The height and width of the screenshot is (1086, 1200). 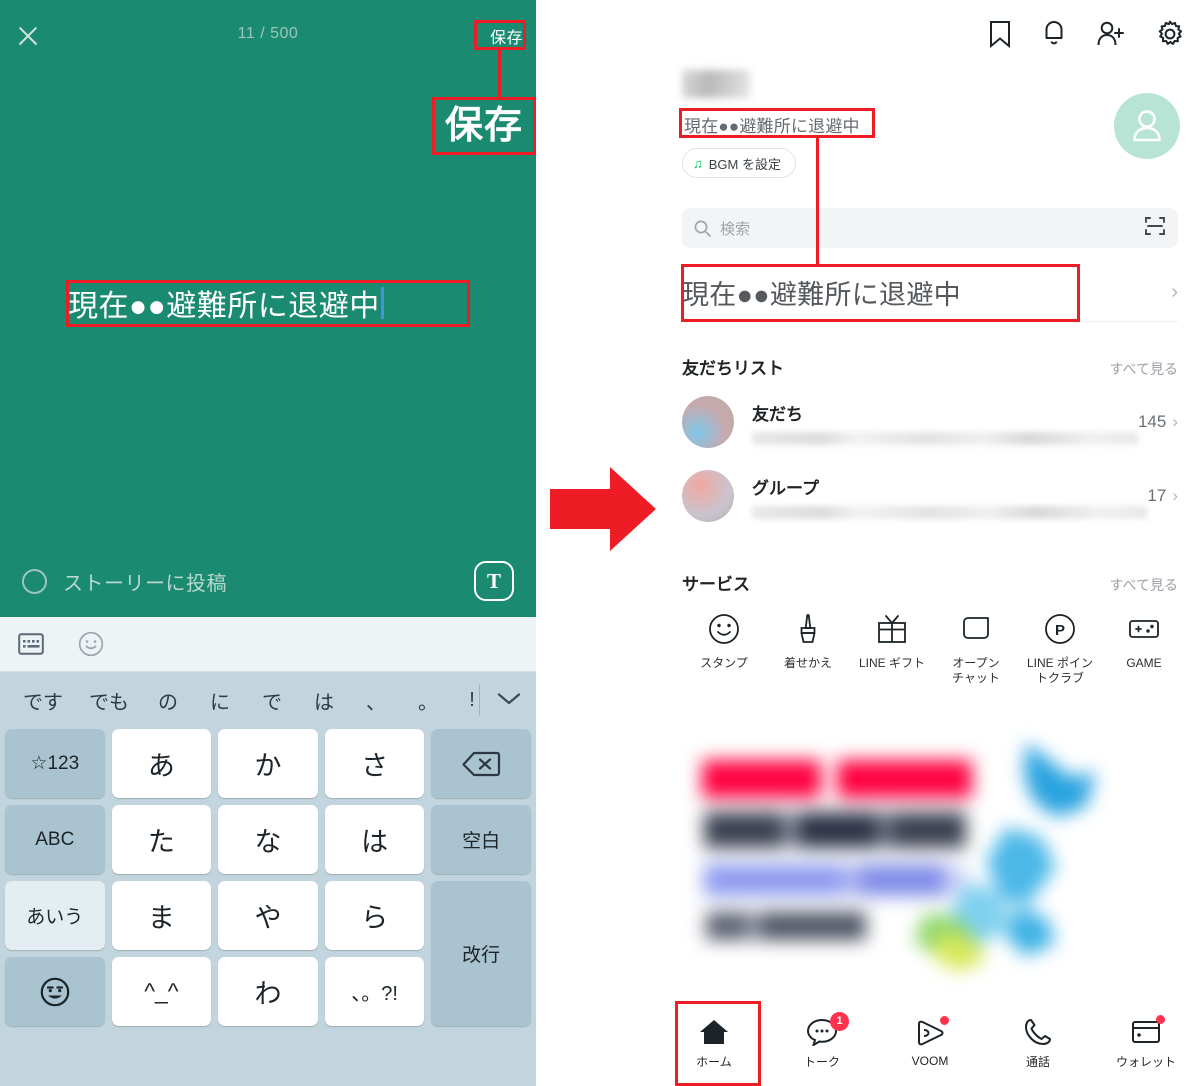 I want to click on bgm-set-button: ♫ BGM を設定, so click(x=739, y=163).